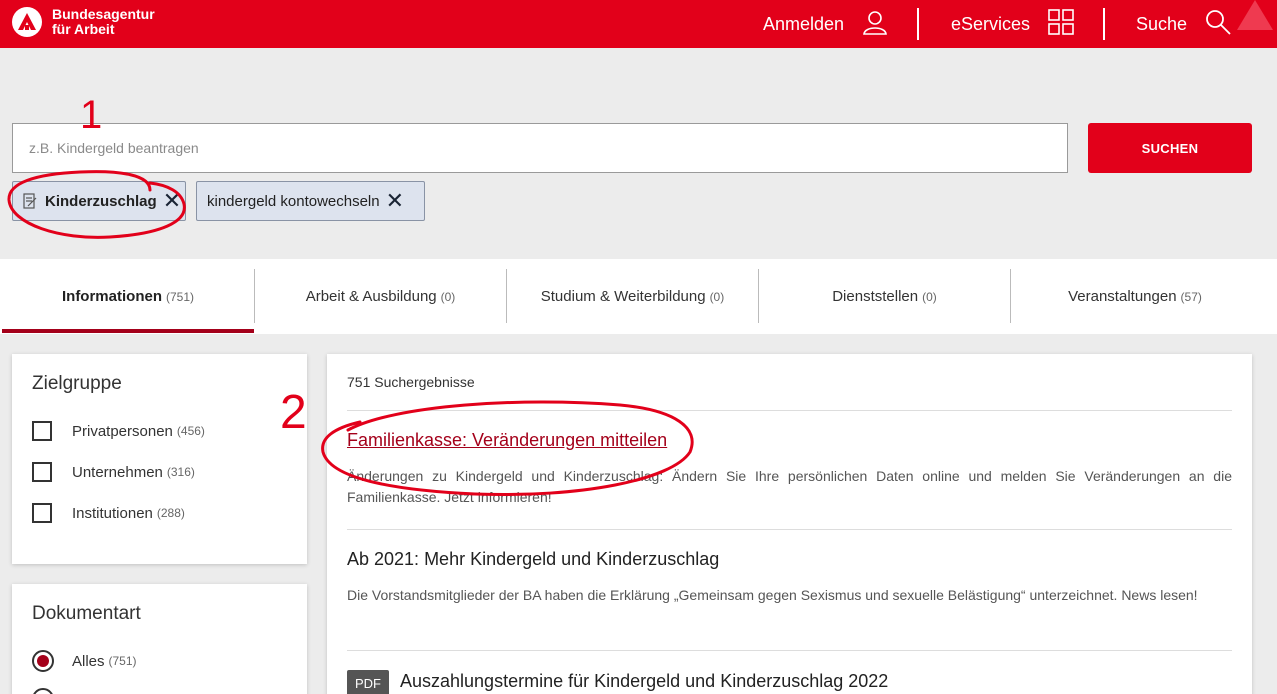 This screenshot has height=694, width=1277. I want to click on filter-next-option, so click(52, 691).